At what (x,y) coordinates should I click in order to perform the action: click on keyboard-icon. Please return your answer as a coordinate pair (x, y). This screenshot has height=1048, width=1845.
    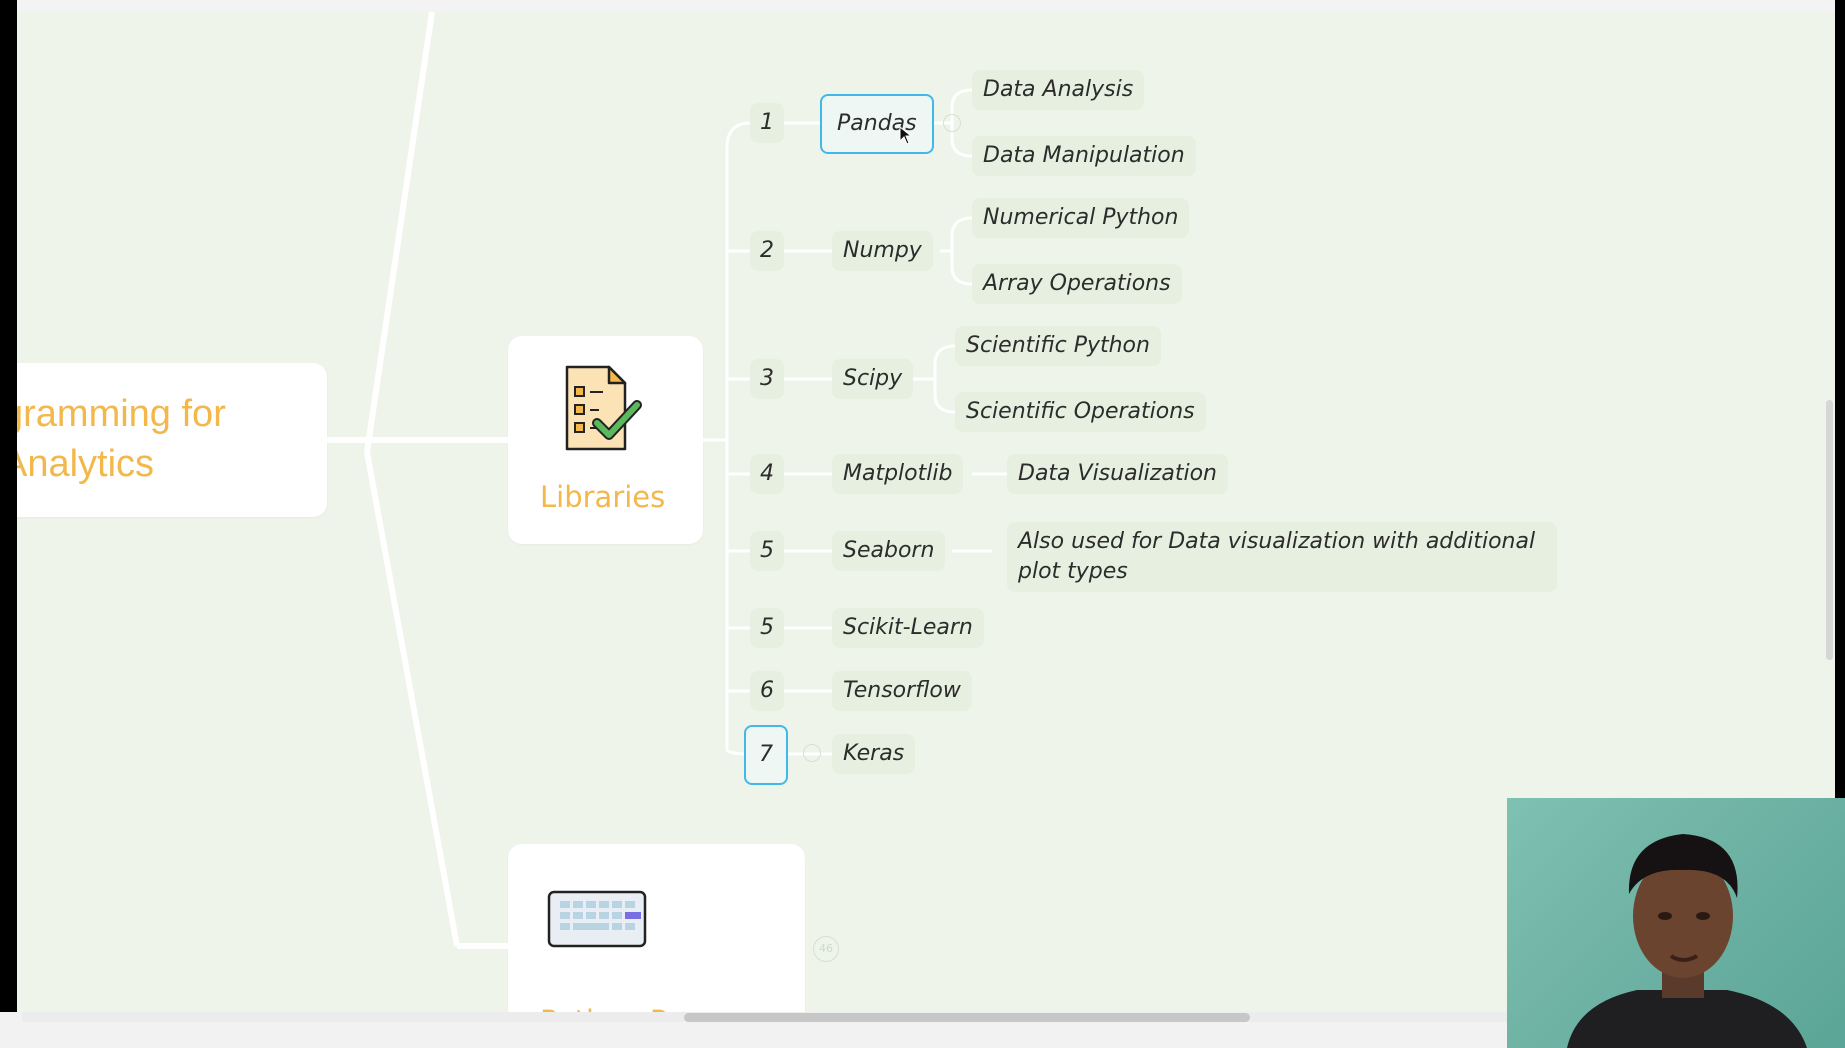
    Looking at the image, I should click on (597, 921).